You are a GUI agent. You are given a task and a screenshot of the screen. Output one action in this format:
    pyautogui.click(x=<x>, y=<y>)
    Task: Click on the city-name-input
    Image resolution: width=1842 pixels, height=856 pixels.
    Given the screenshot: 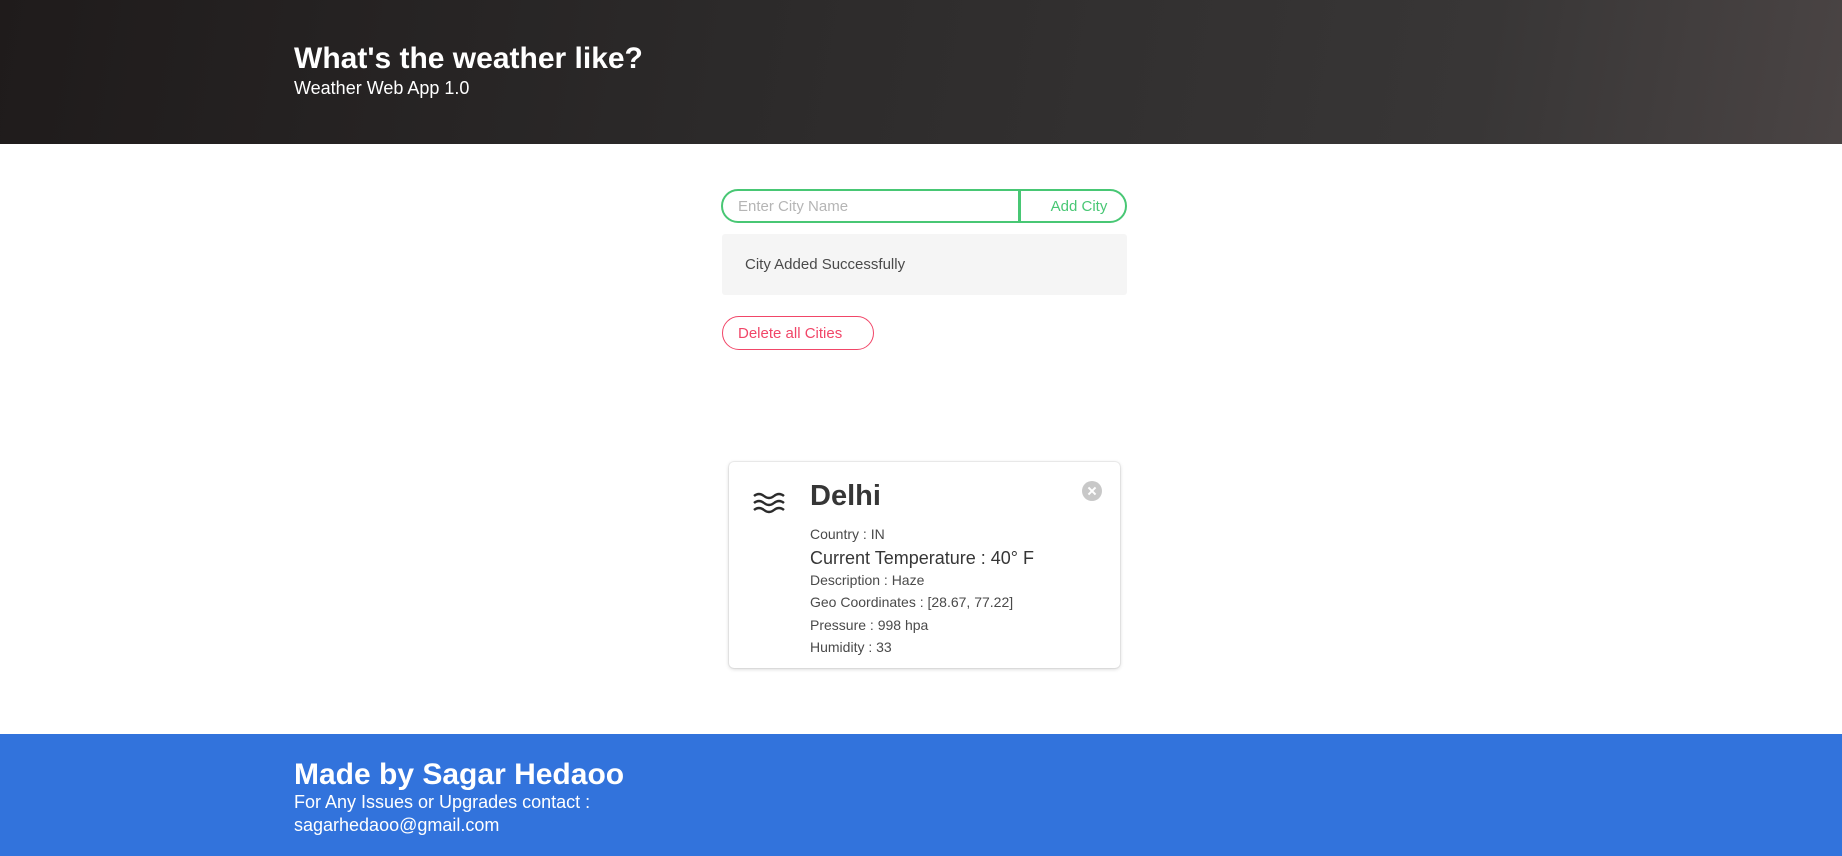 What is the action you would take?
    pyautogui.click(x=870, y=206)
    